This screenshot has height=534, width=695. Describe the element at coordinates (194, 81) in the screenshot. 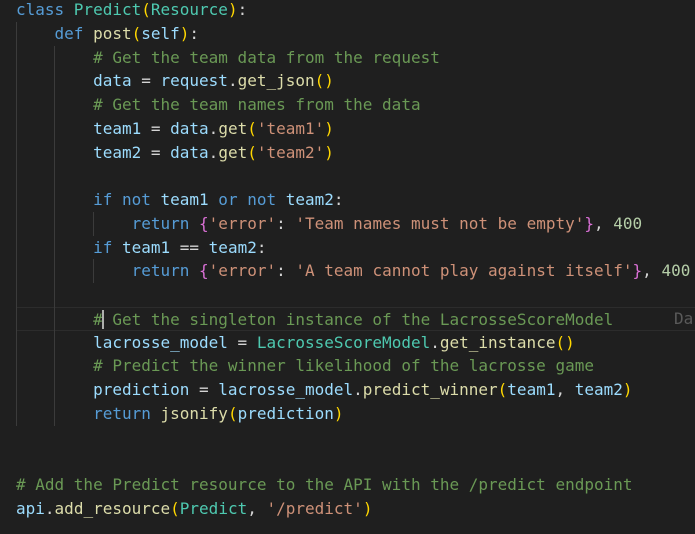

I see `code-token: request` at that location.